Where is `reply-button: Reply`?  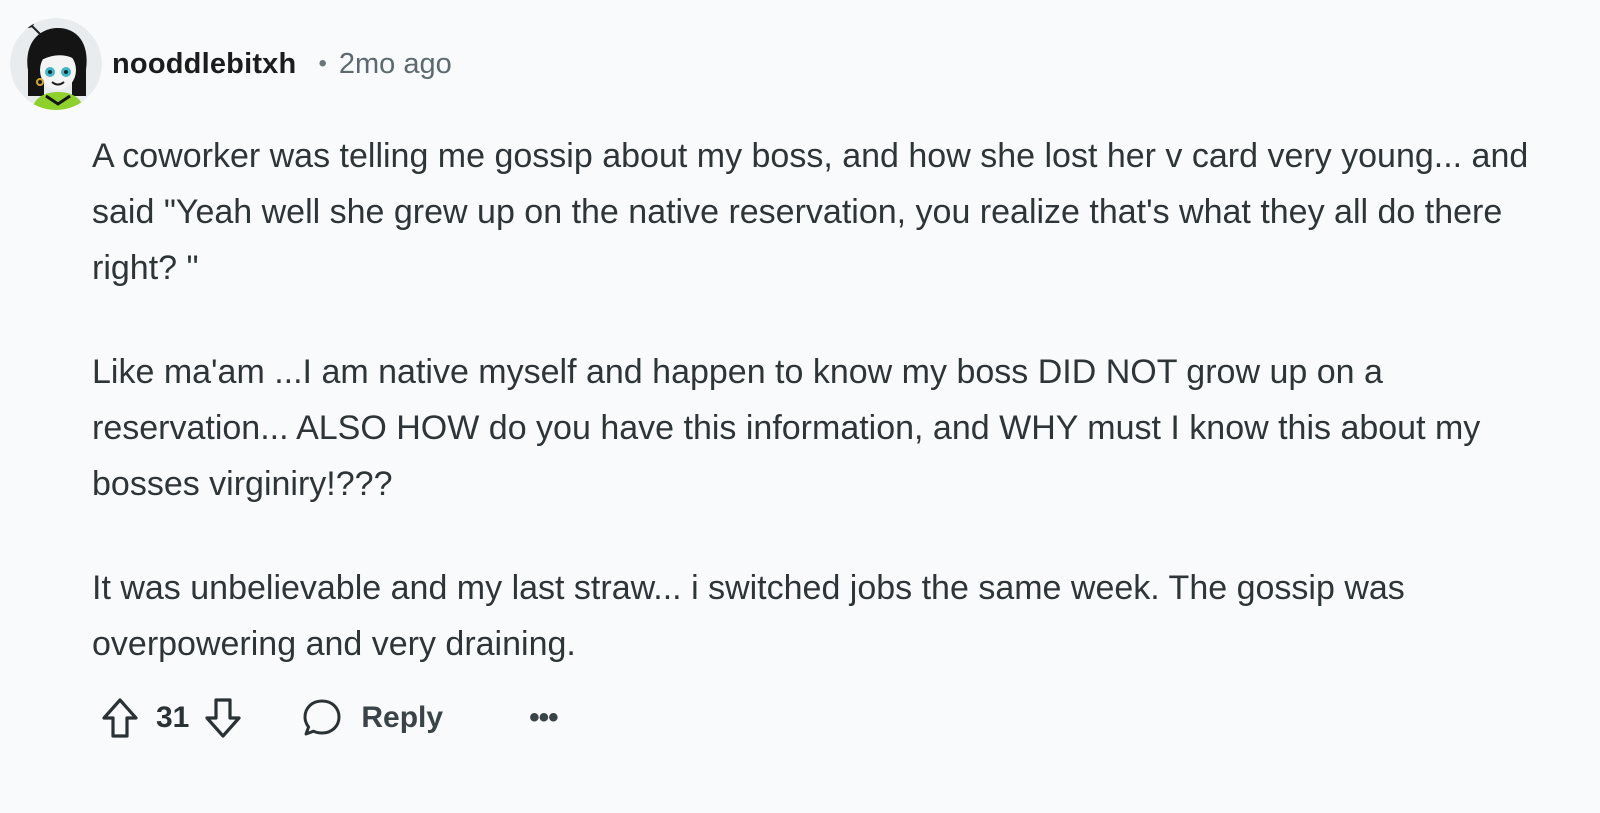
reply-button: Reply is located at coordinates (372, 718).